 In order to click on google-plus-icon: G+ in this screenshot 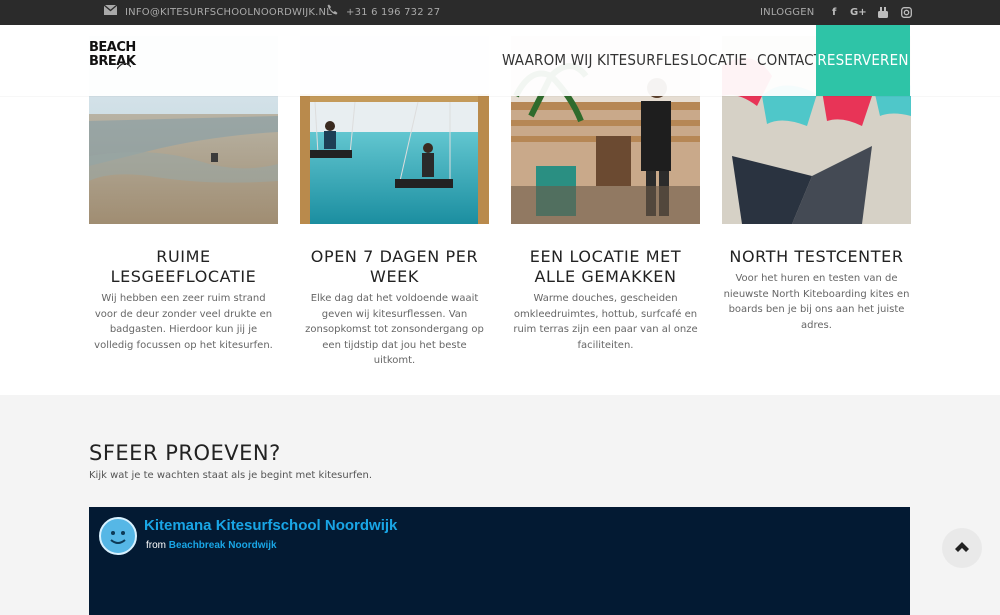, I will do `click(858, 12)`.